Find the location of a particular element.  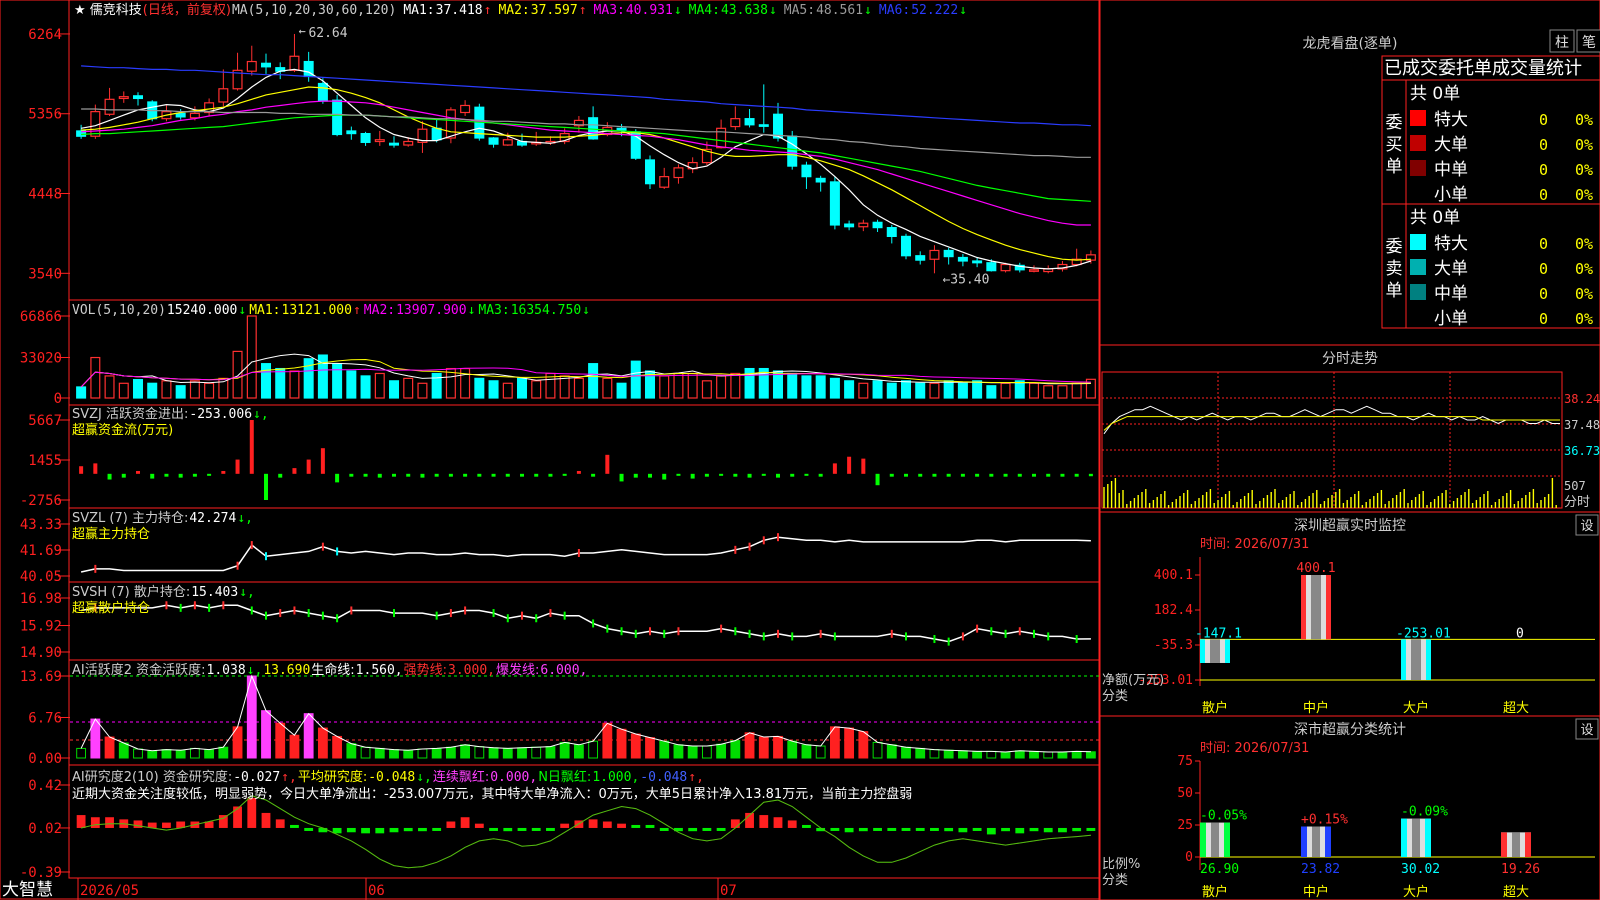

vol-axis-label: 66866 is located at coordinates (41, 317).